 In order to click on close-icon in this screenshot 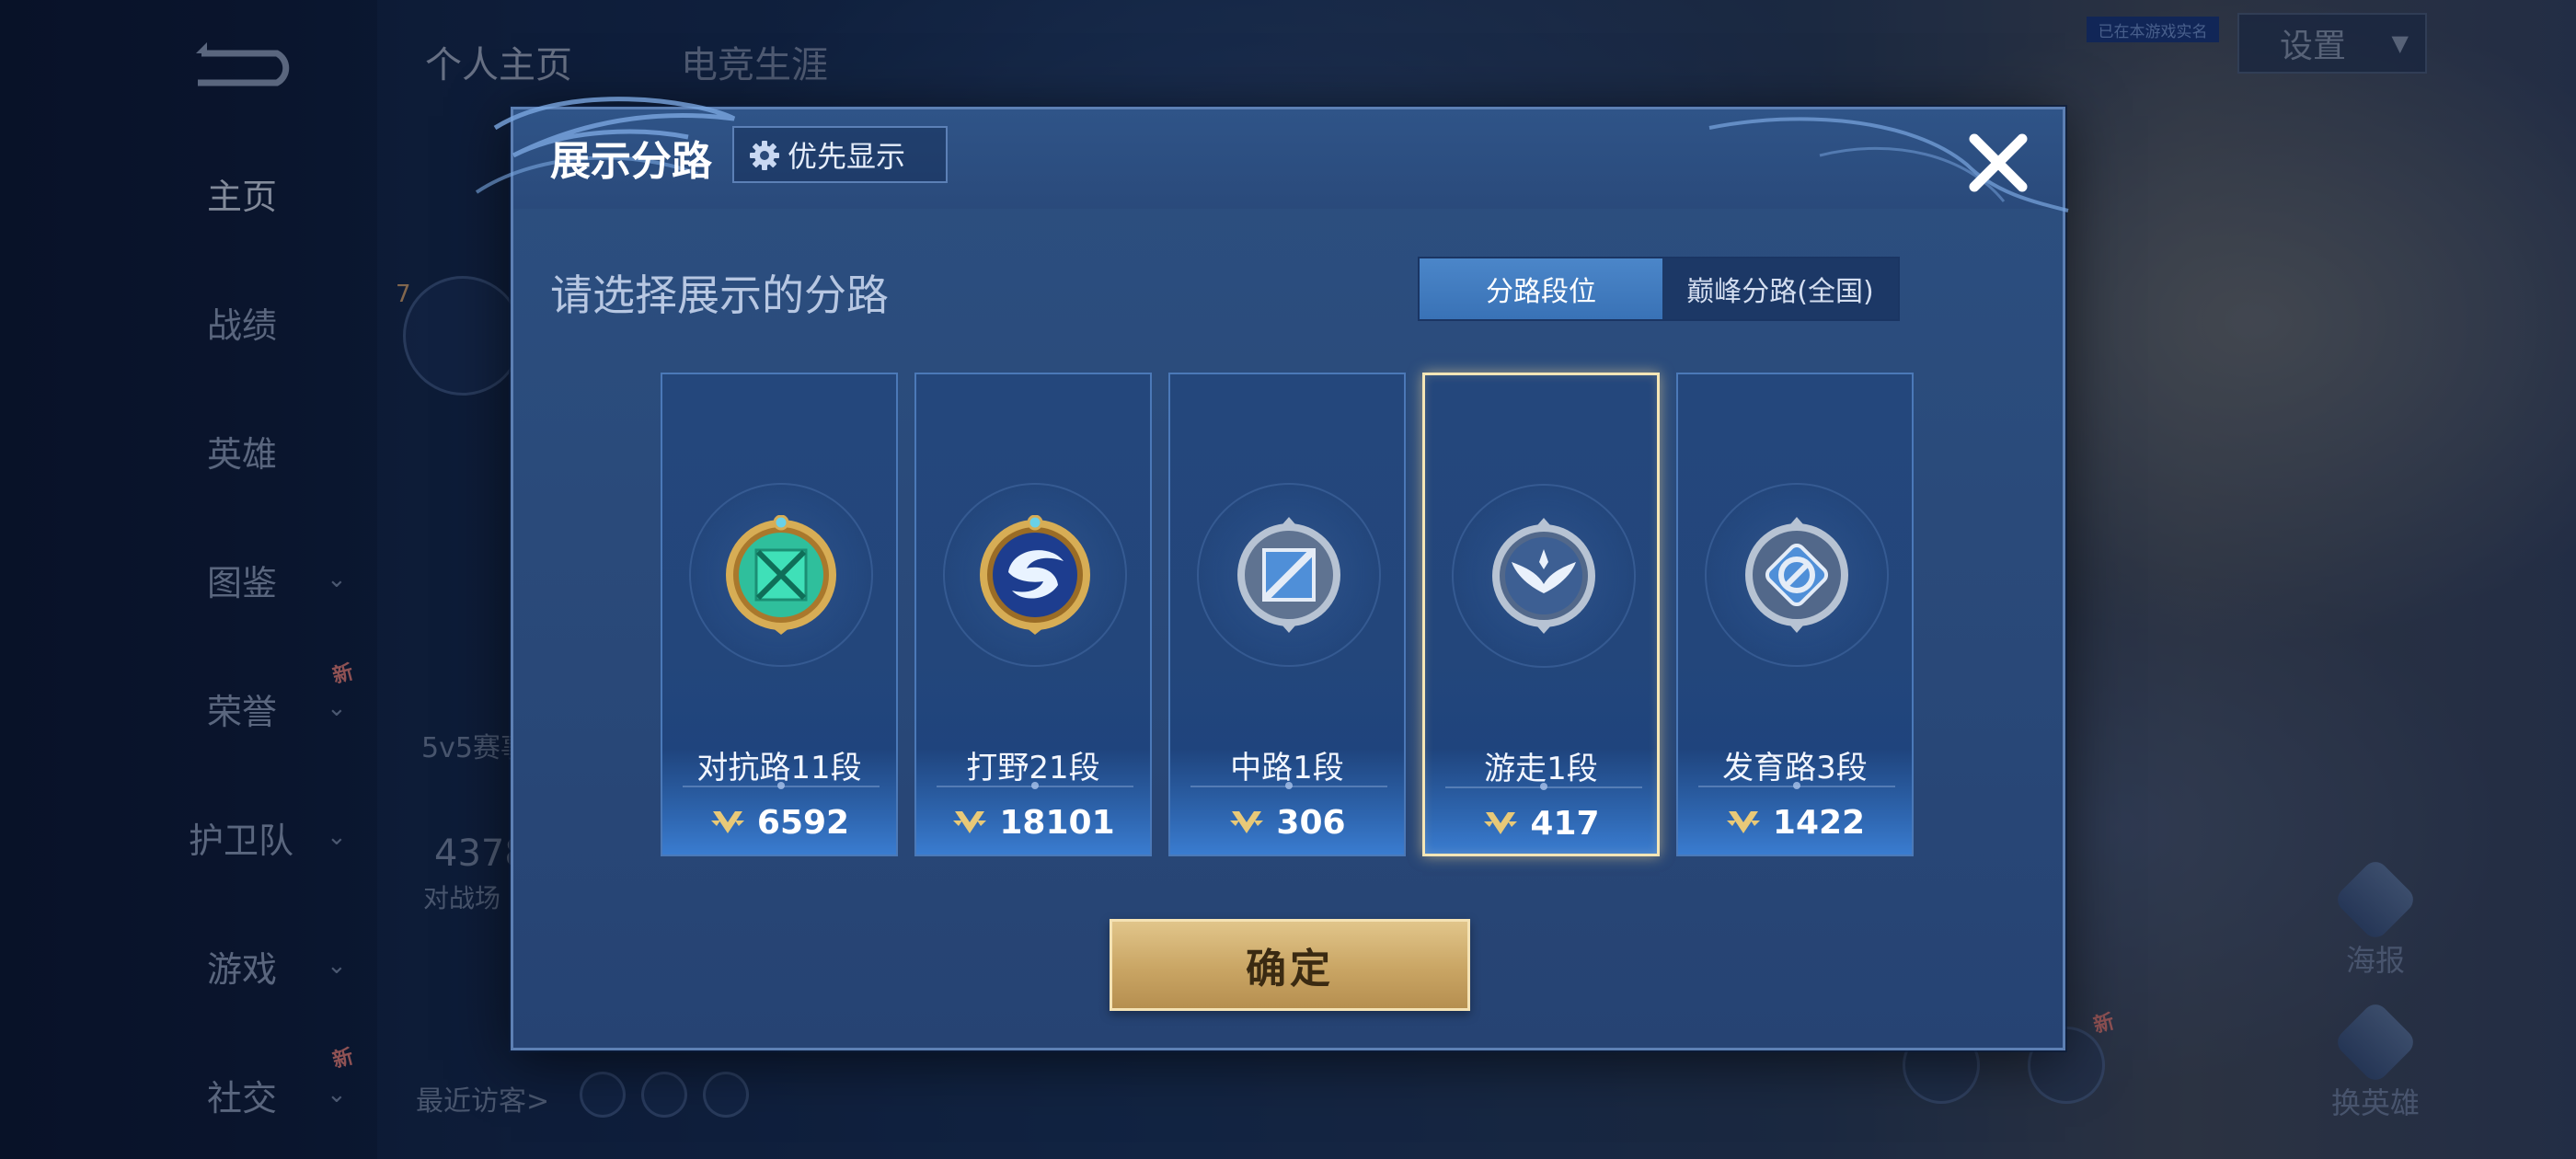, I will do `click(1998, 163)`.